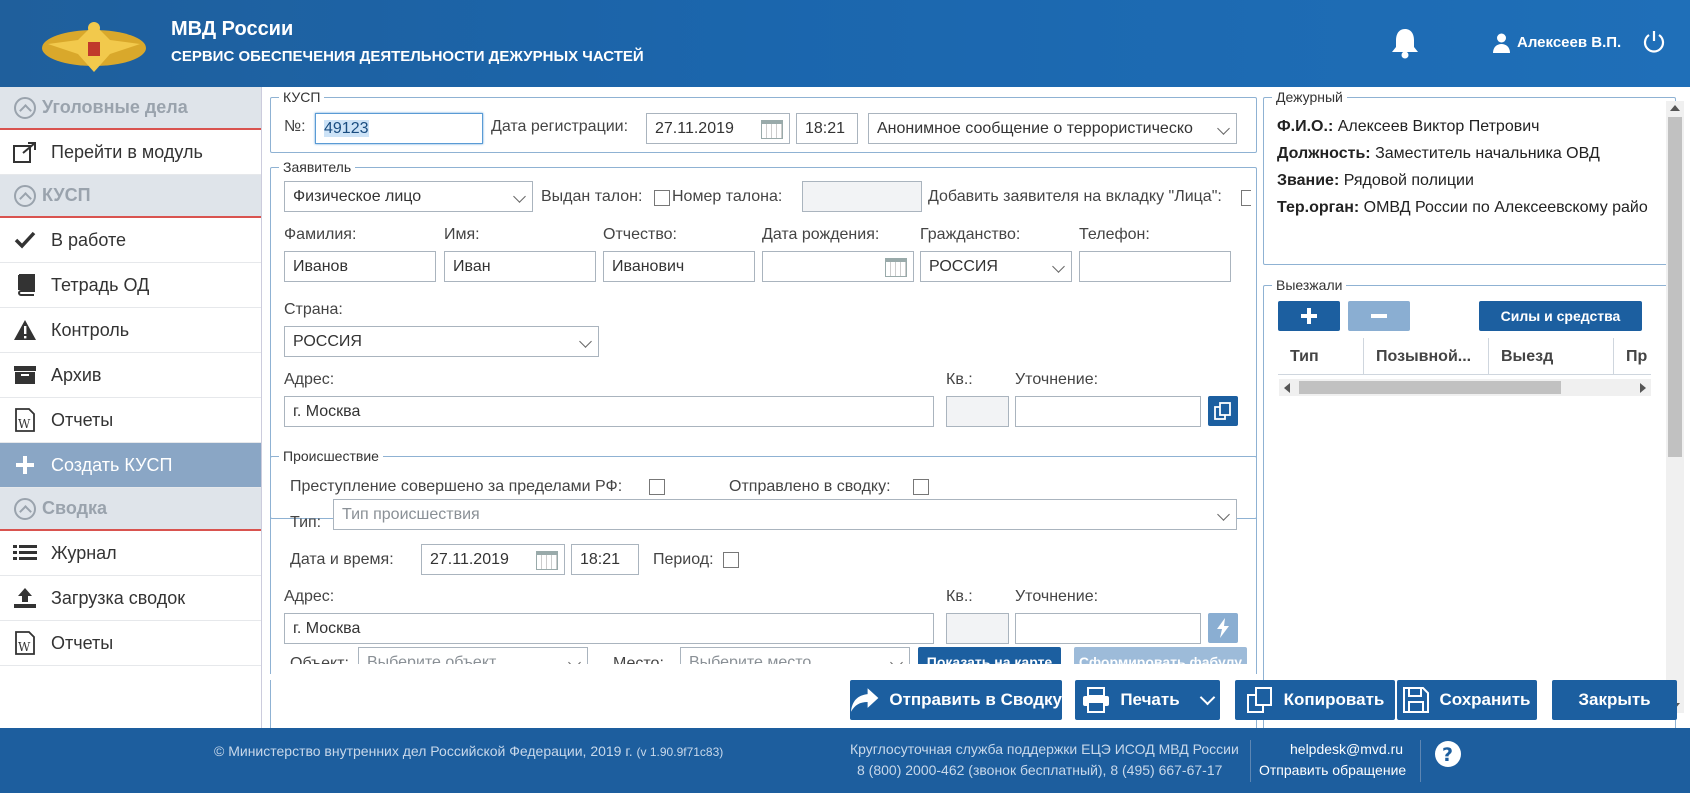 The height and width of the screenshot is (793, 1690). I want to click on add-departed-button, so click(1309, 316).